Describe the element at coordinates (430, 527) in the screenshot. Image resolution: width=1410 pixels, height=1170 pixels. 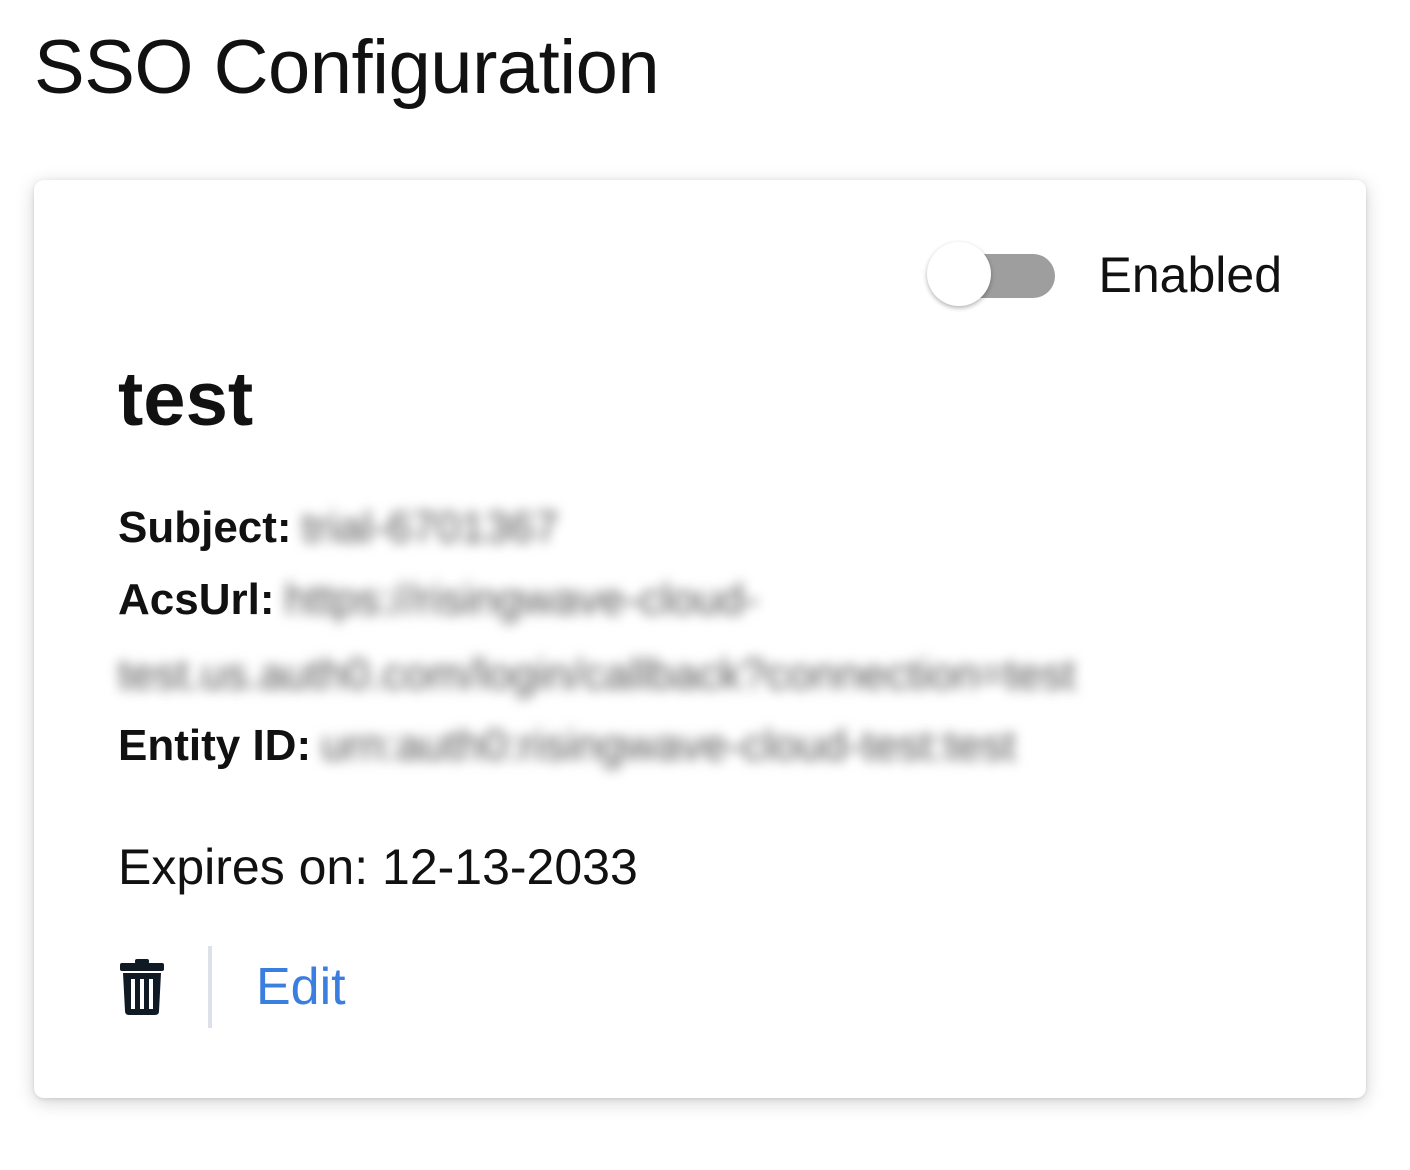
I see `subject-value: trial-6701367` at that location.